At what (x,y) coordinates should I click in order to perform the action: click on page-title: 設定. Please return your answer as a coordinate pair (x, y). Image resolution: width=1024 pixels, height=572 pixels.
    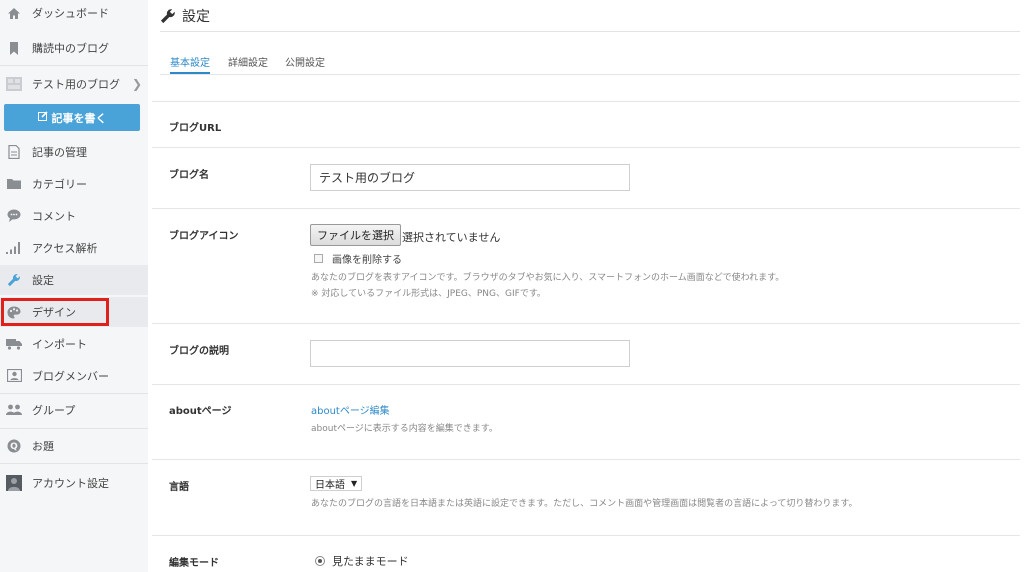
    Looking at the image, I should click on (185, 16).